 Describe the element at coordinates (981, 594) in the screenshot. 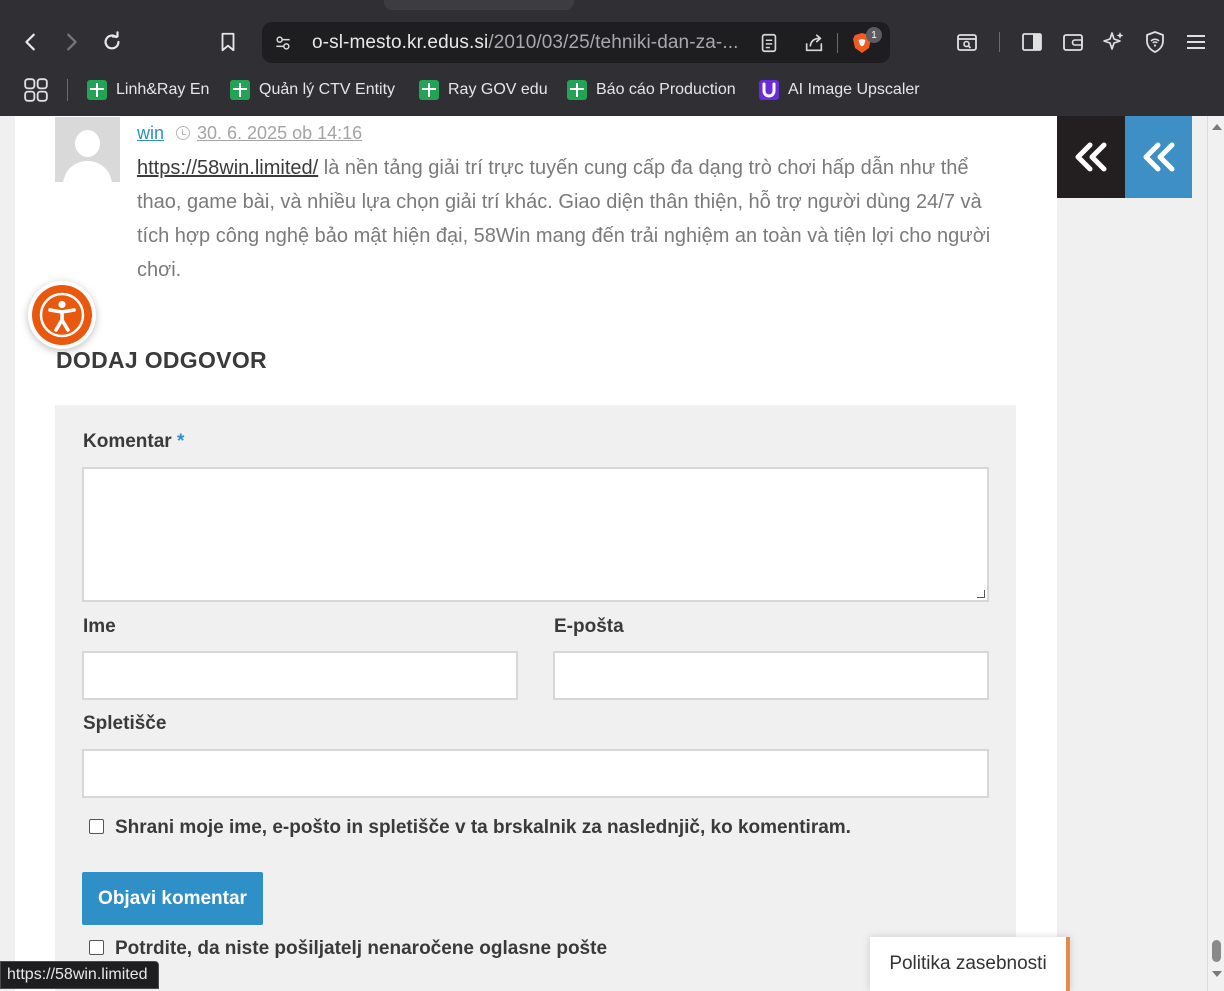

I see `resize-handle-icon` at that location.